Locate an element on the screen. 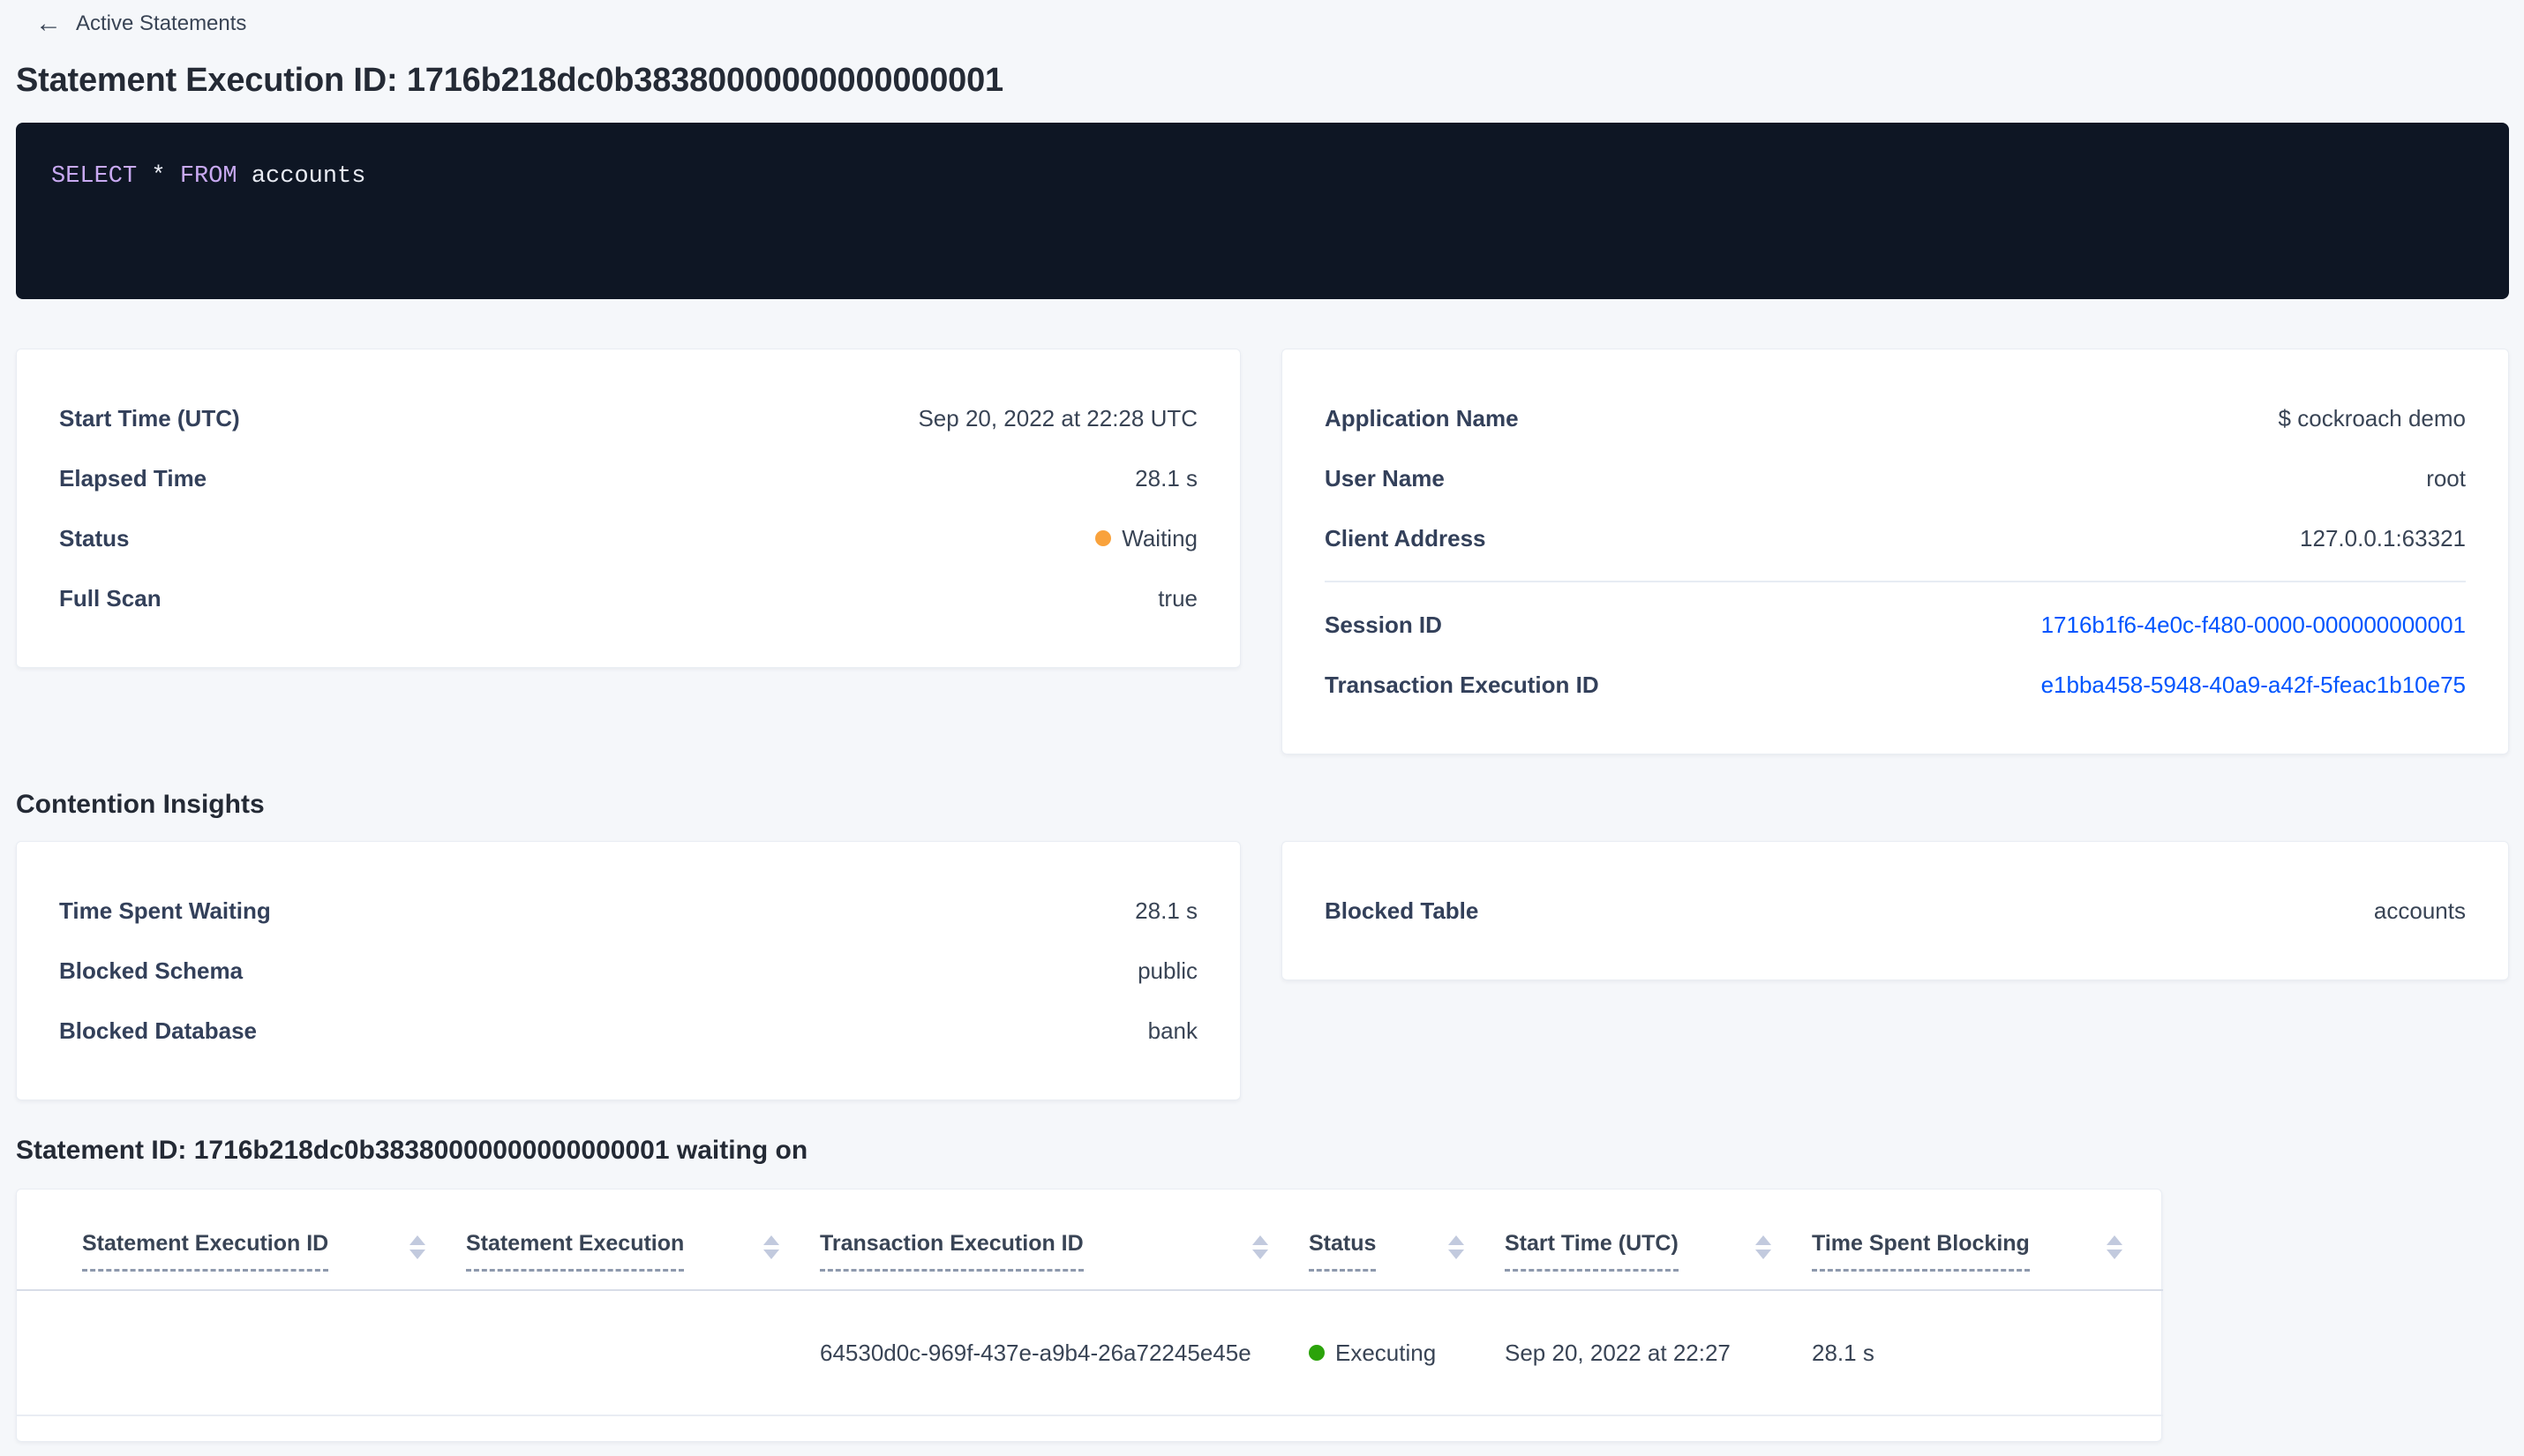 The image size is (2524, 1456). column-label: Statement Execution is located at coordinates (575, 1251).